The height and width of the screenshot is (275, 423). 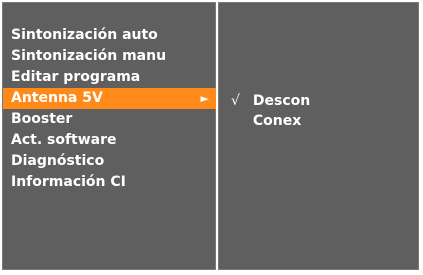 What do you see at coordinates (281, 101) in the screenshot?
I see `option-label: Descon` at bounding box center [281, 101].